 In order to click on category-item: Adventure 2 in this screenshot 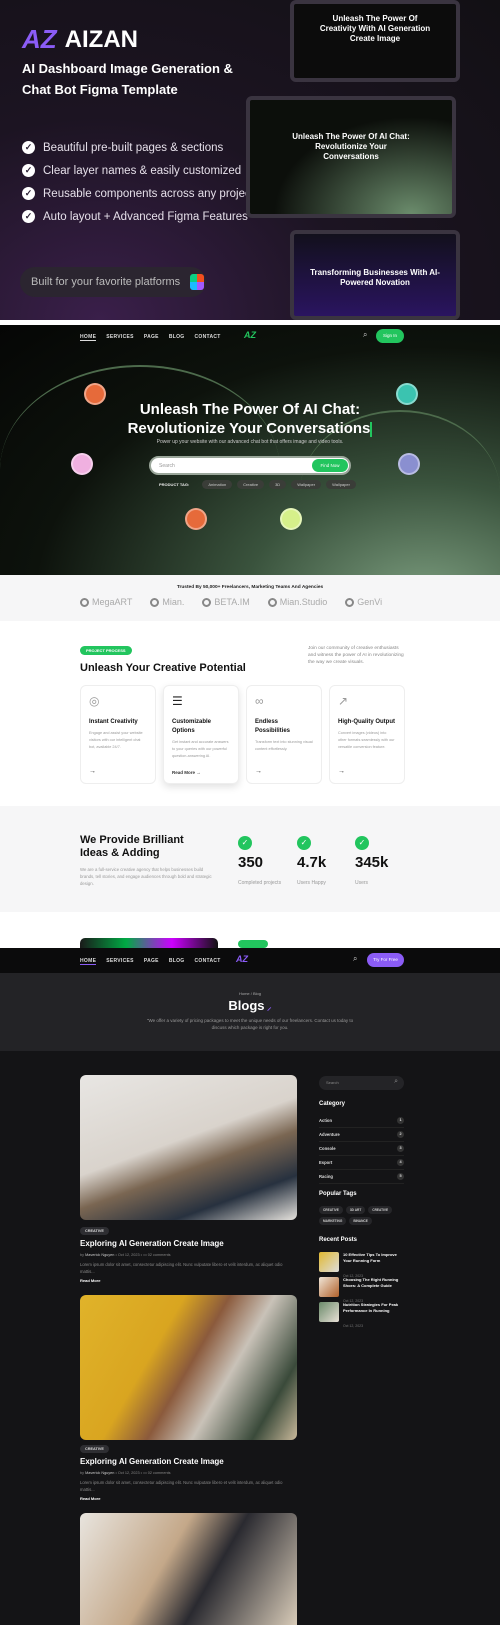, I will do `click(361, 1135)`.